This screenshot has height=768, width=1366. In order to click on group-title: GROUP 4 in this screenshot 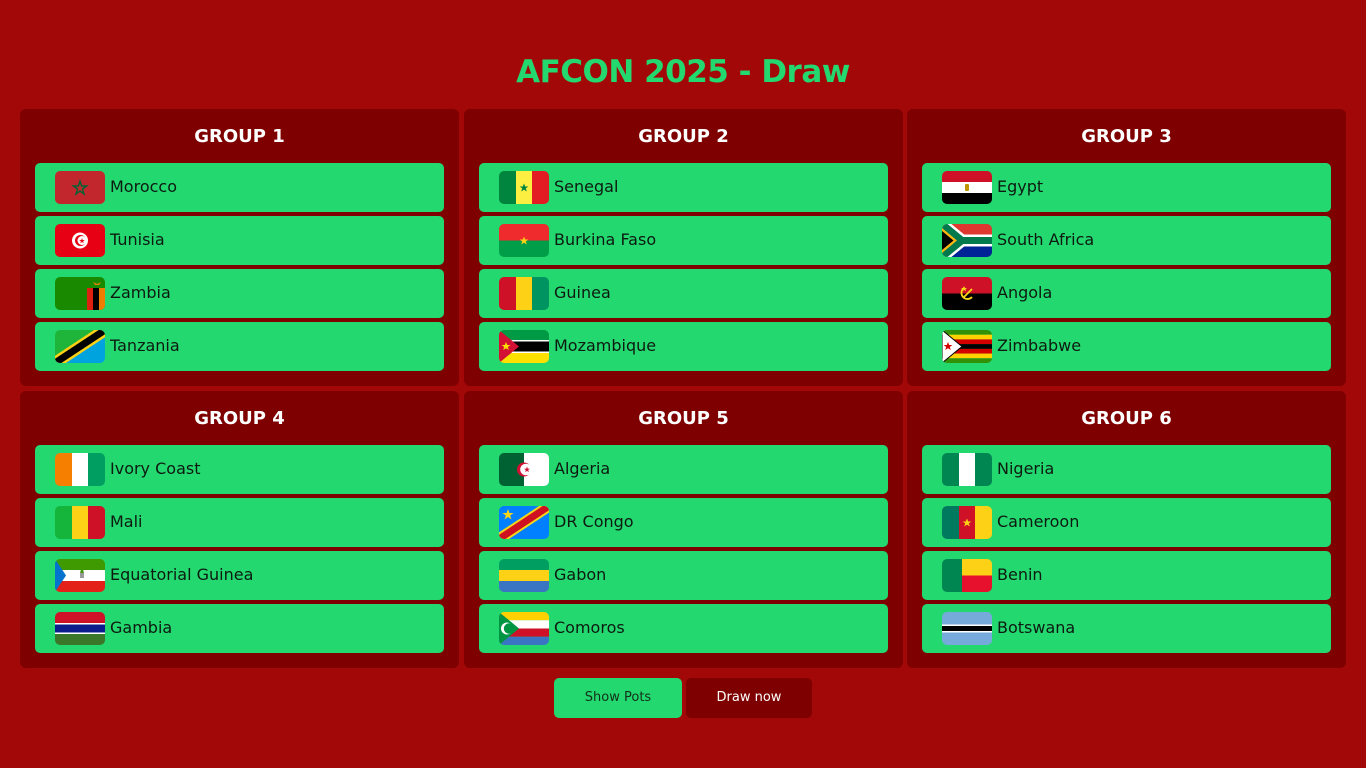, I will do `click(239, 418)`.